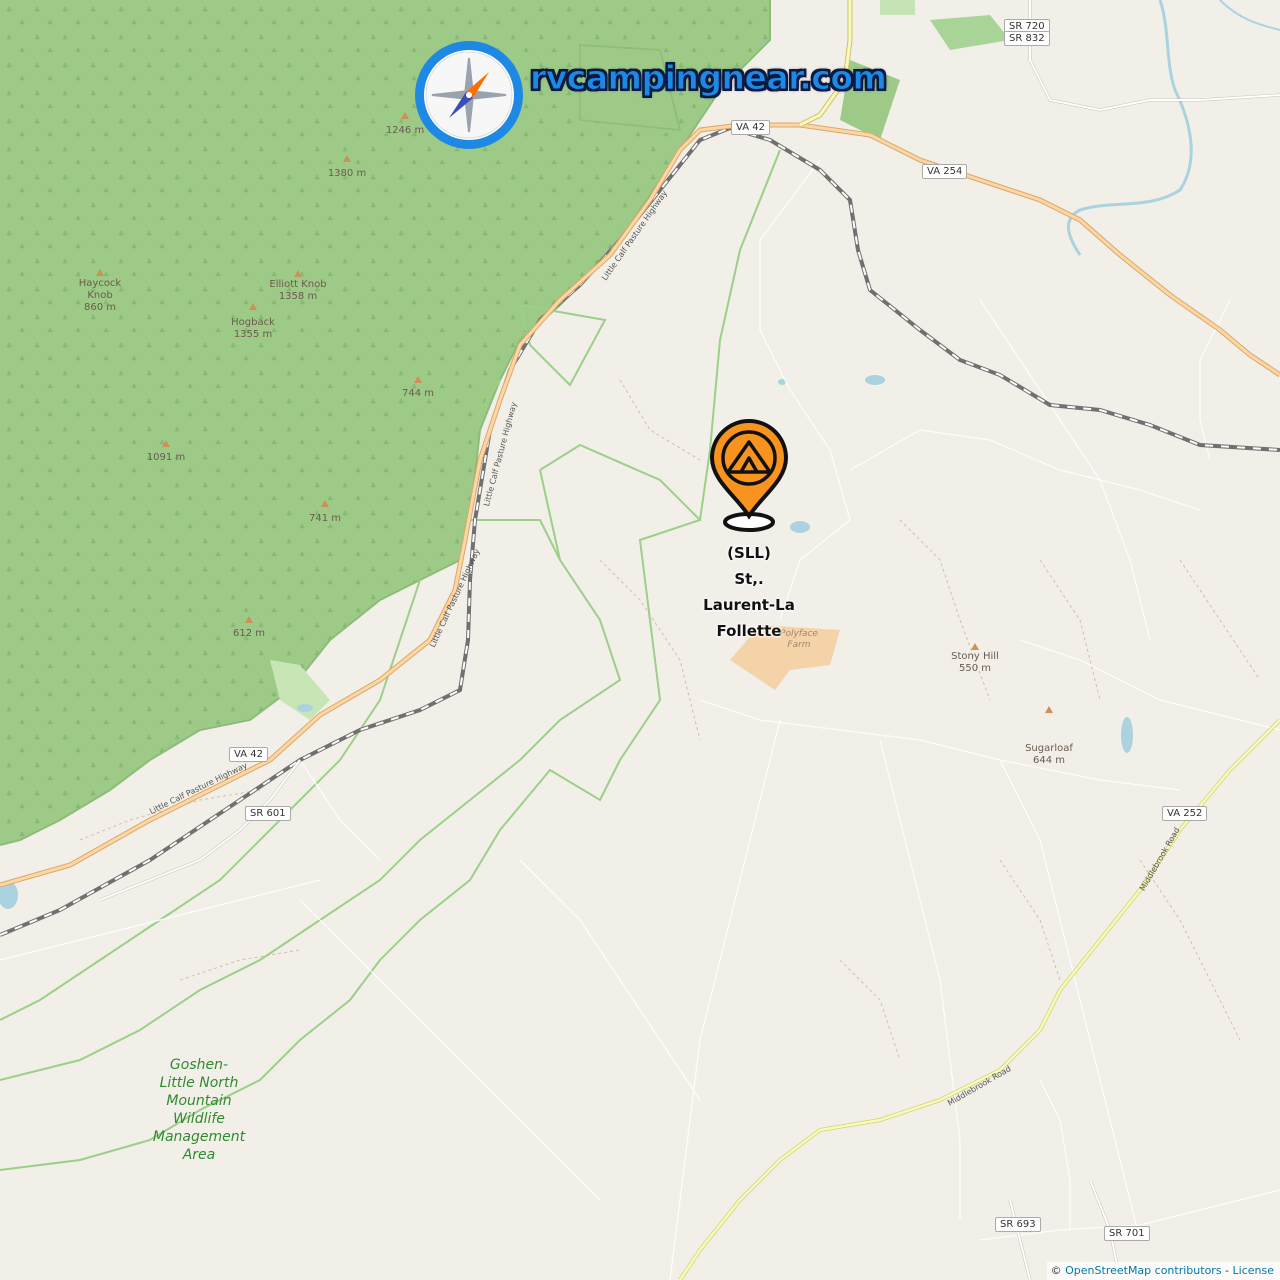  What do you see at coordinates (325, 518) in the screenshot?
I see `peak-label-741: 741 m` at bounding box center [325, 518].